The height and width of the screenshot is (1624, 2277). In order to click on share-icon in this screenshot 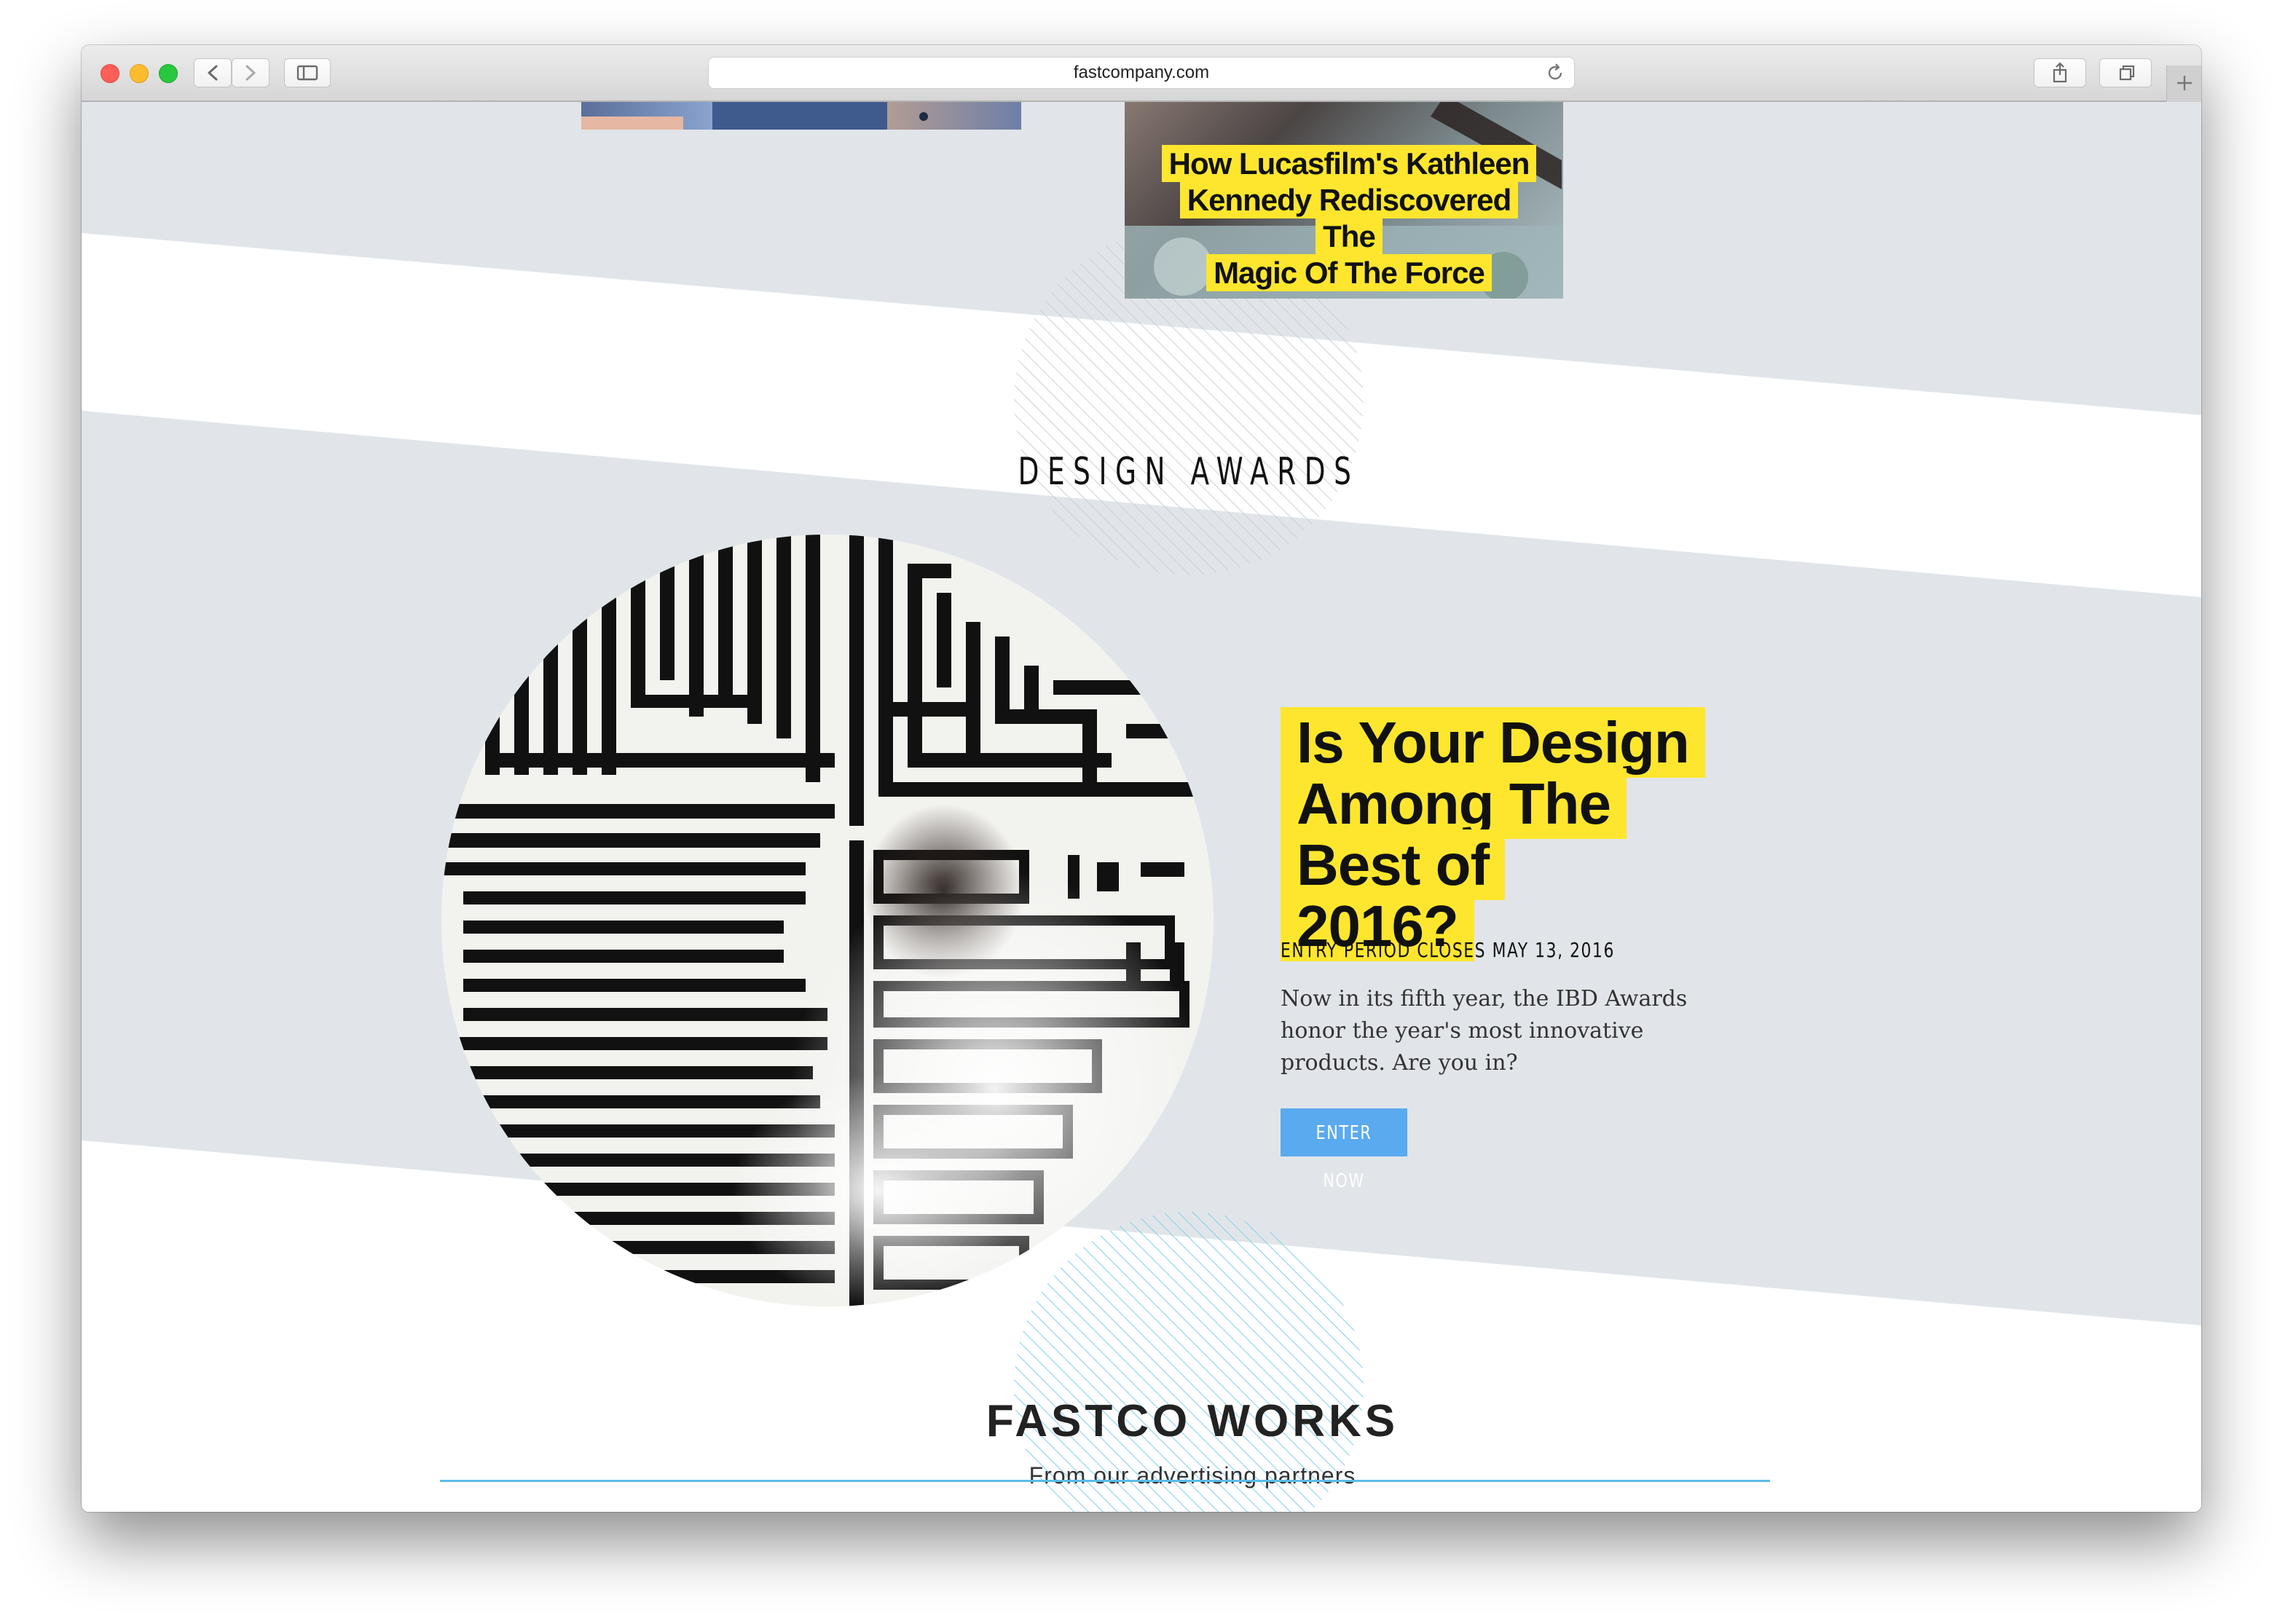, I will do `click(2060, 72)`.